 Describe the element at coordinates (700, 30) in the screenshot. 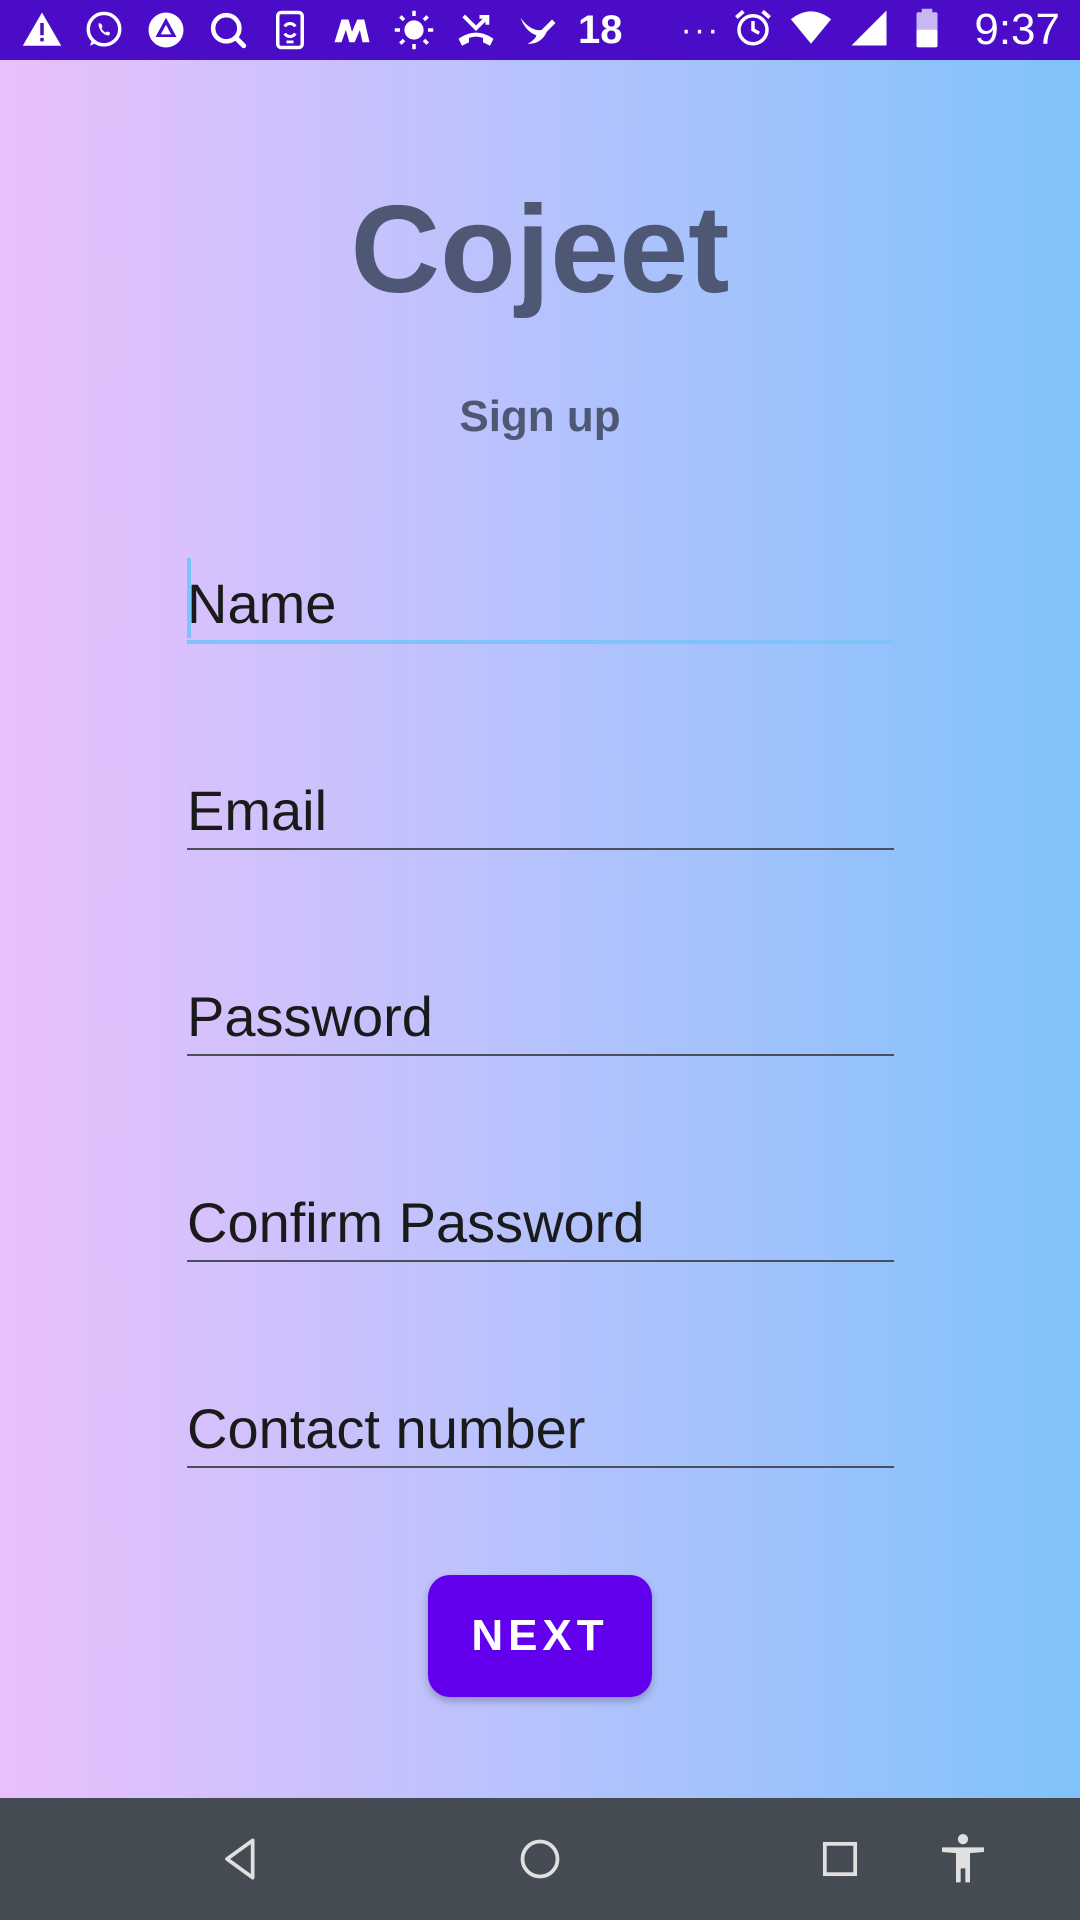

I see `more-notifications-indicator: ···` at that location.